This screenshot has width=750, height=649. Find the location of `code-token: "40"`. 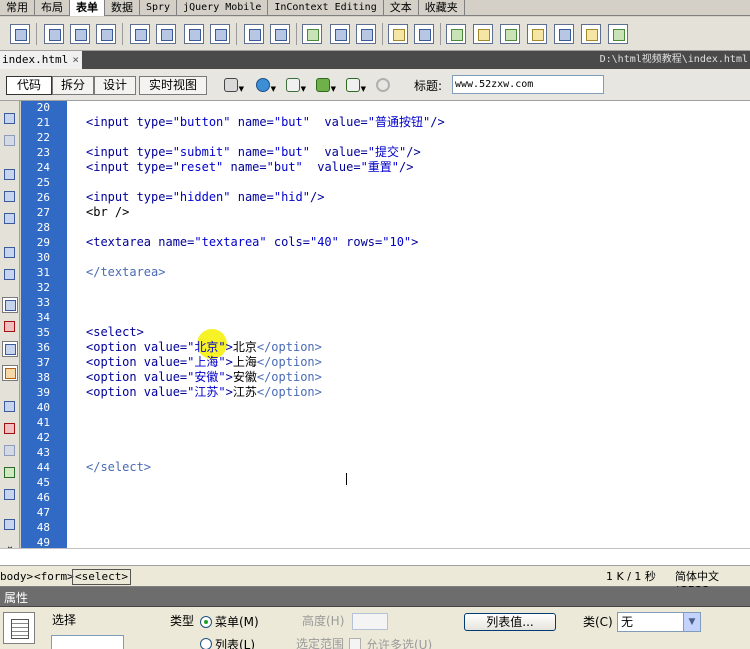

code-token: "40" is located at coordinates (324, 242).